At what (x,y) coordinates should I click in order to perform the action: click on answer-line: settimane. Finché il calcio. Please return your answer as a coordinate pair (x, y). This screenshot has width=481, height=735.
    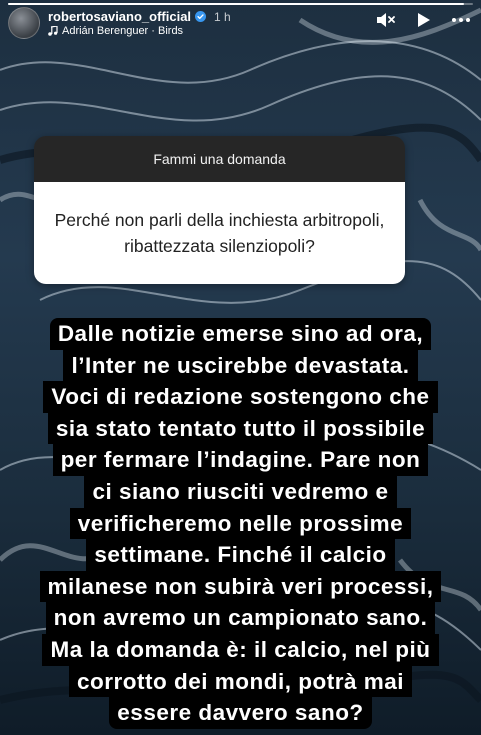
    Looking at the image, I should click on (240, 555).